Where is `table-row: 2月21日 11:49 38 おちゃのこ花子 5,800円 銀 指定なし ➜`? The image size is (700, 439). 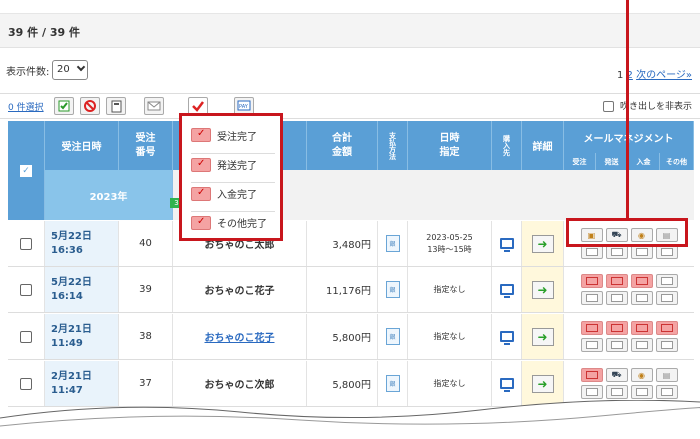
table-row: 2月21日 11:49 38 おちゃのこ花子 5,800円 銀 指定なし ➜ is located at coordinates (351, 337).